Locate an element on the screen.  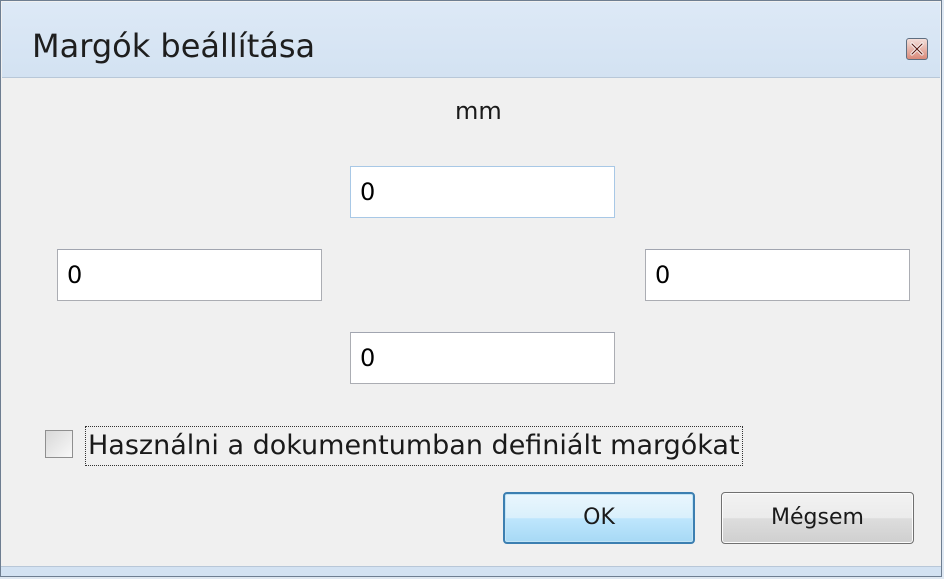
ok-button: OK is located at coordinates (599, 518).